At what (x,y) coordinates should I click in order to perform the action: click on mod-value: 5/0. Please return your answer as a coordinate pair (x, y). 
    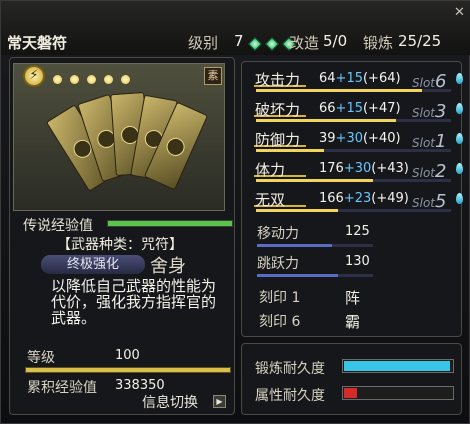
    Looking at the image, I should click on (335, 41).